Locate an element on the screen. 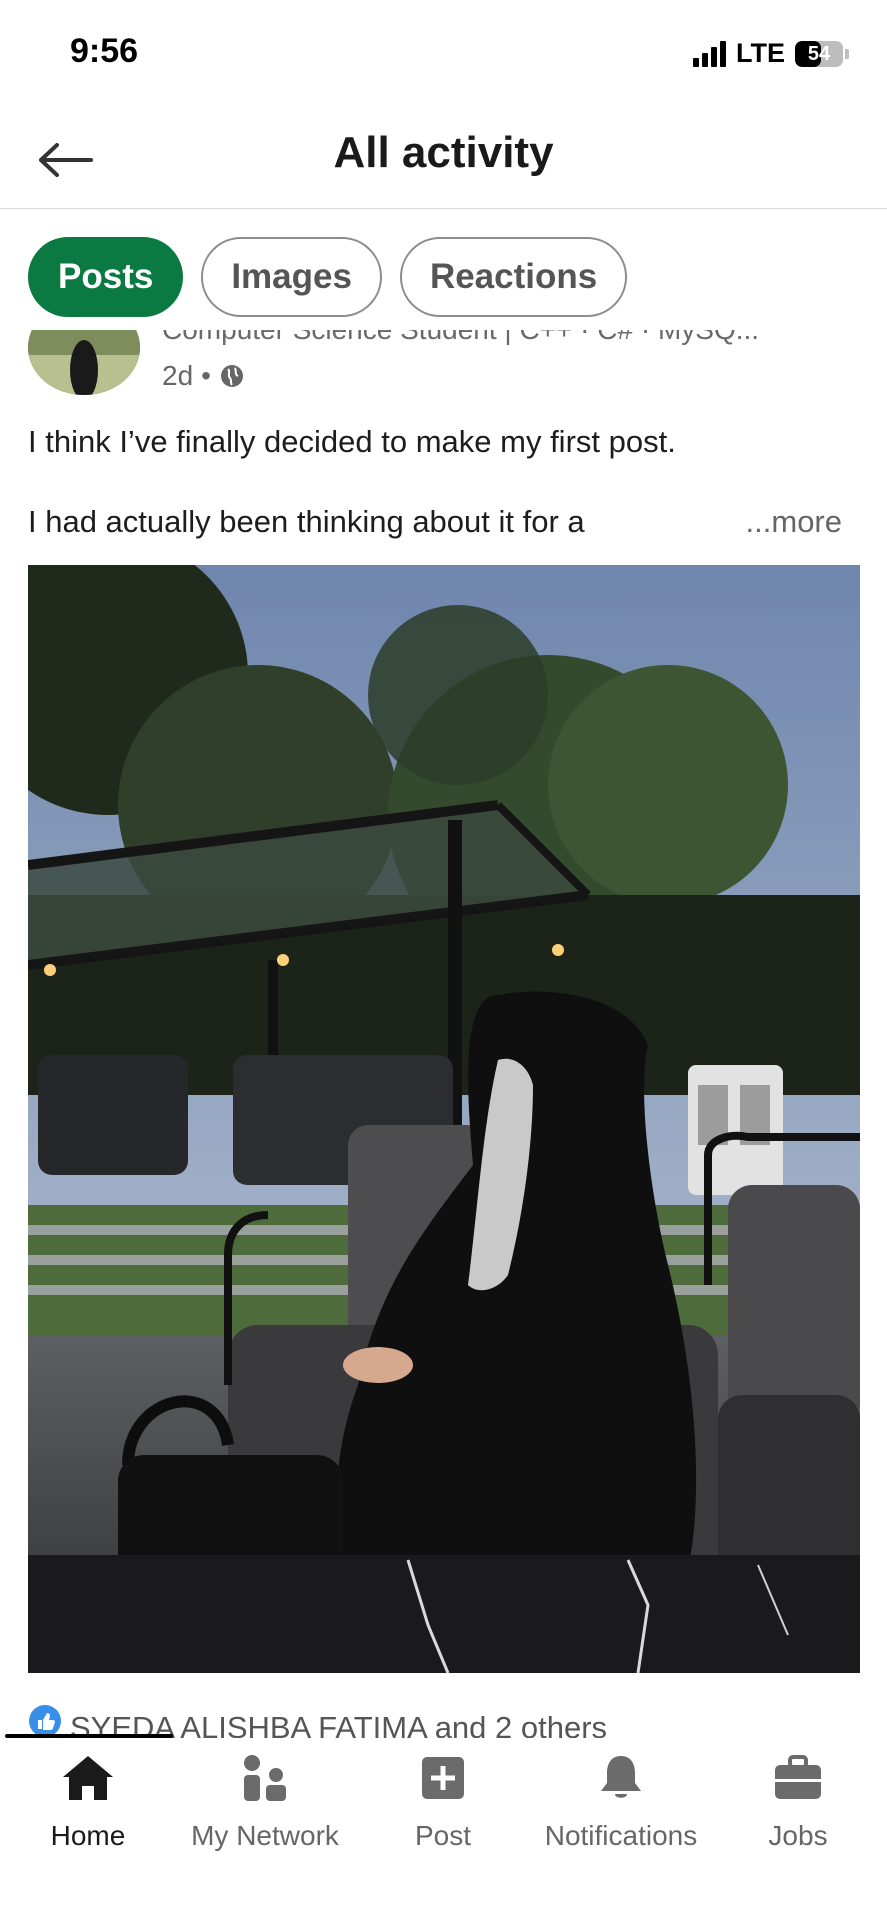 This screenshot has height=1920, width=887. home-icon is located at coordinates (88, 1778).